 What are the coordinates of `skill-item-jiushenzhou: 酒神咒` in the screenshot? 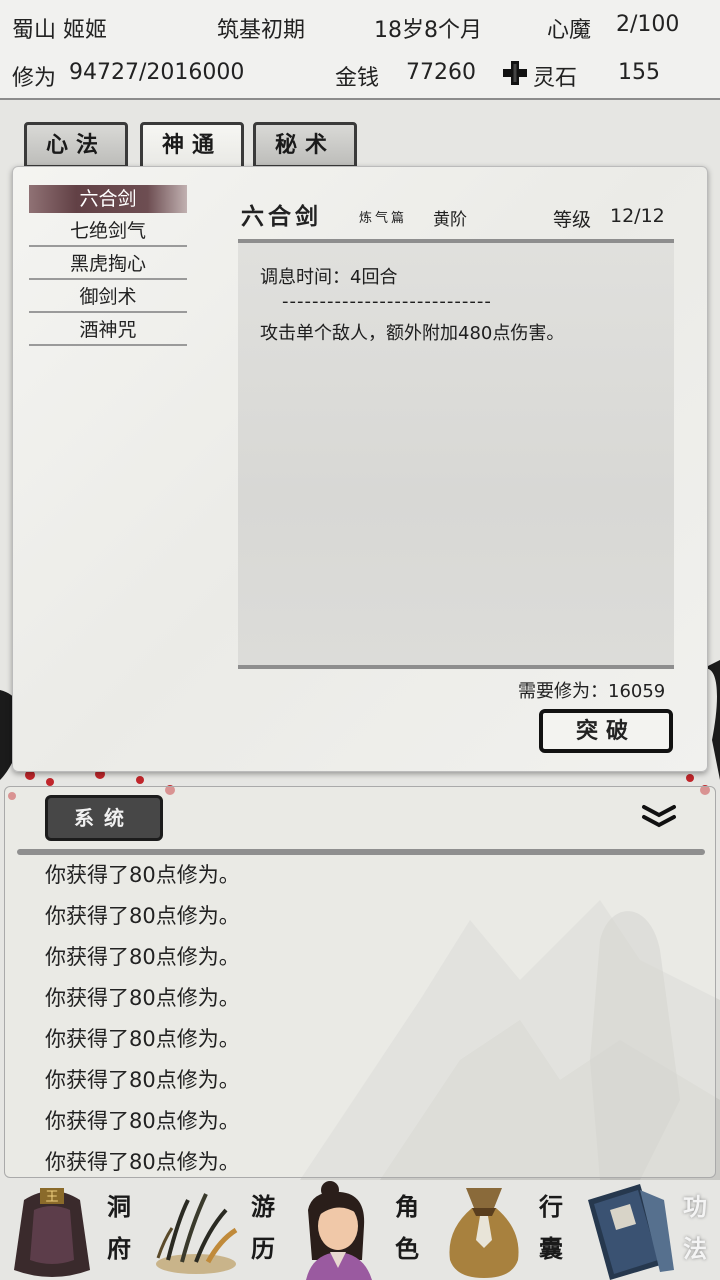 It's located at (108, 330).